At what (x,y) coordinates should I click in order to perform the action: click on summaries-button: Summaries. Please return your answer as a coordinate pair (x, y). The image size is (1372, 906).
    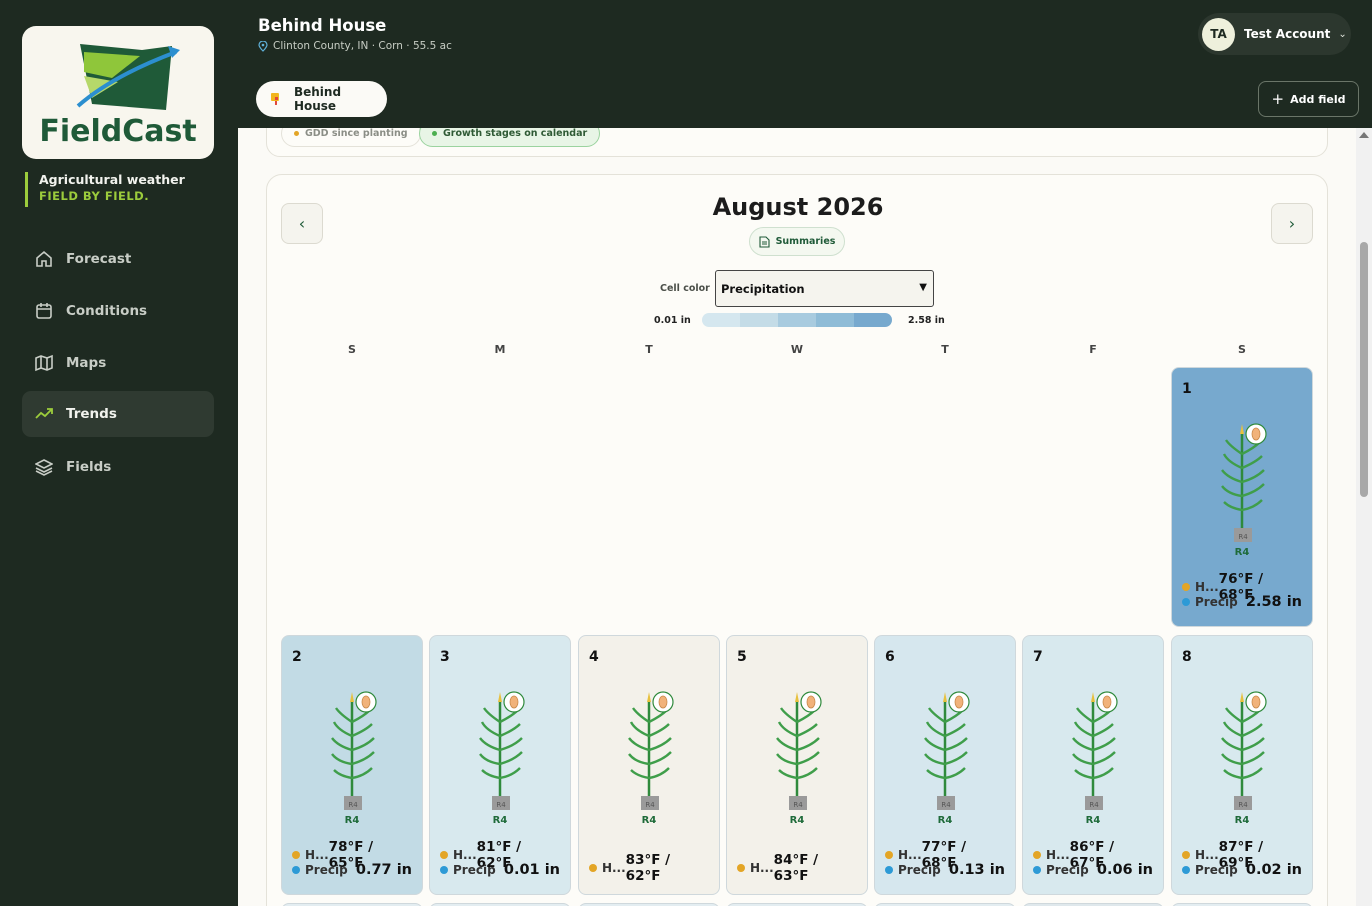
    Looking at the image, I should click on (797, 241).